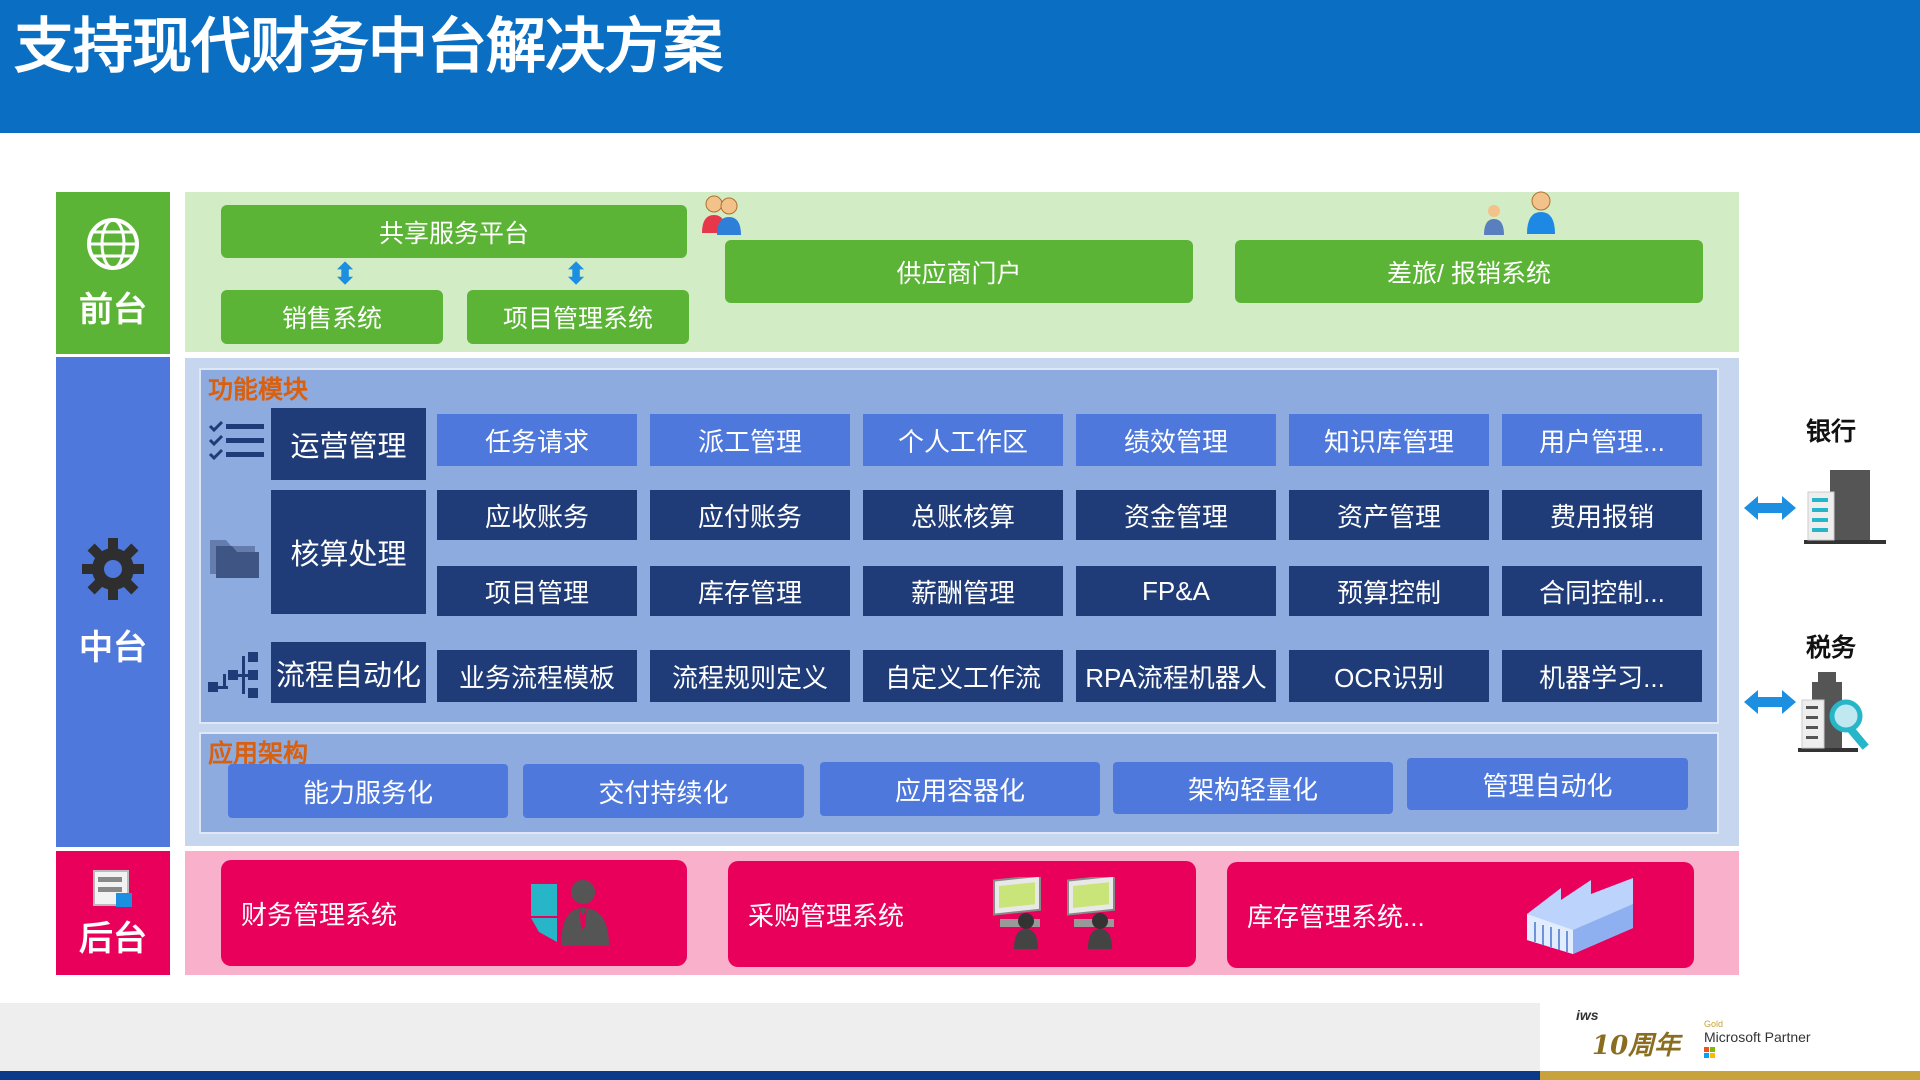 This screenshot has height=1080, width=1920. I want to click on module-cell: 费用报销, so click(1602, 515).